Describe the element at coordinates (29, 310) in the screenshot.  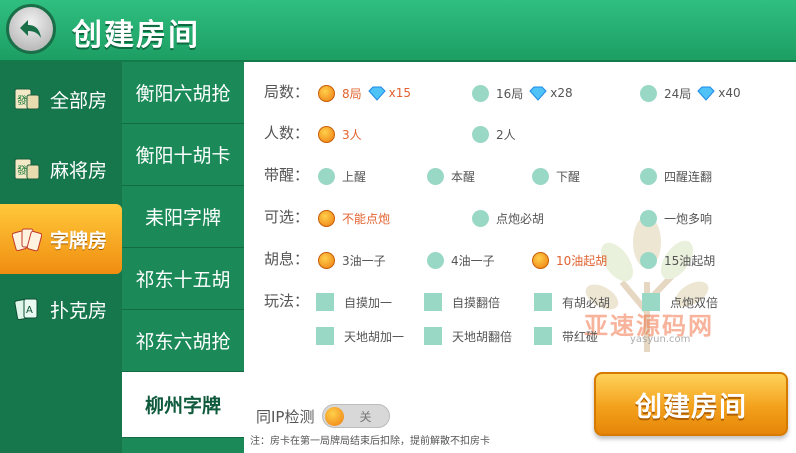
I see `svg-text: A` at that location.